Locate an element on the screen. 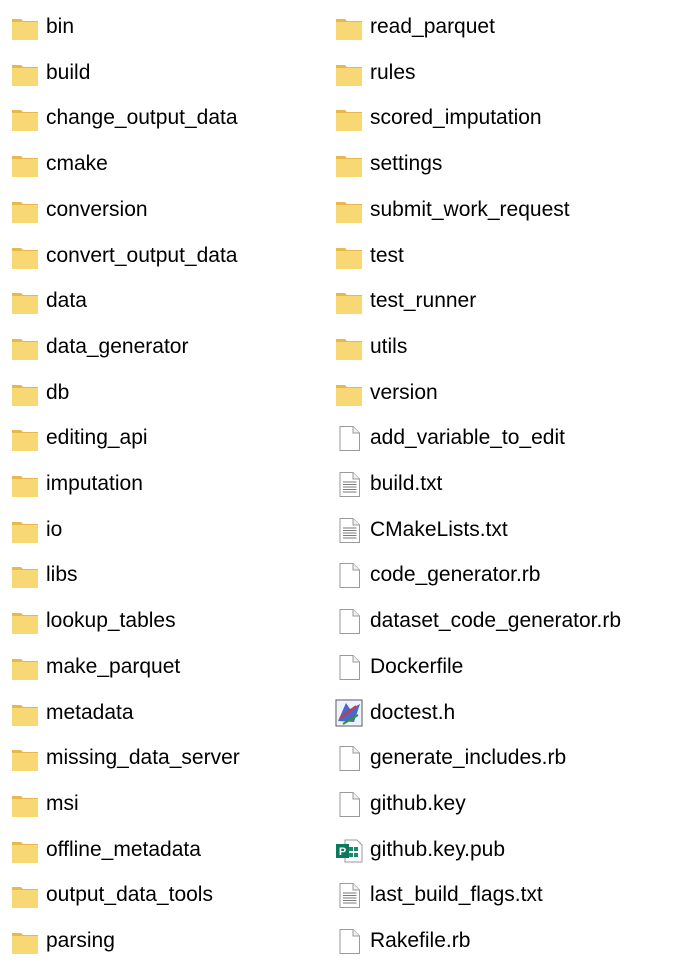  item-label: editing_api is located at coordinates (97, 437).